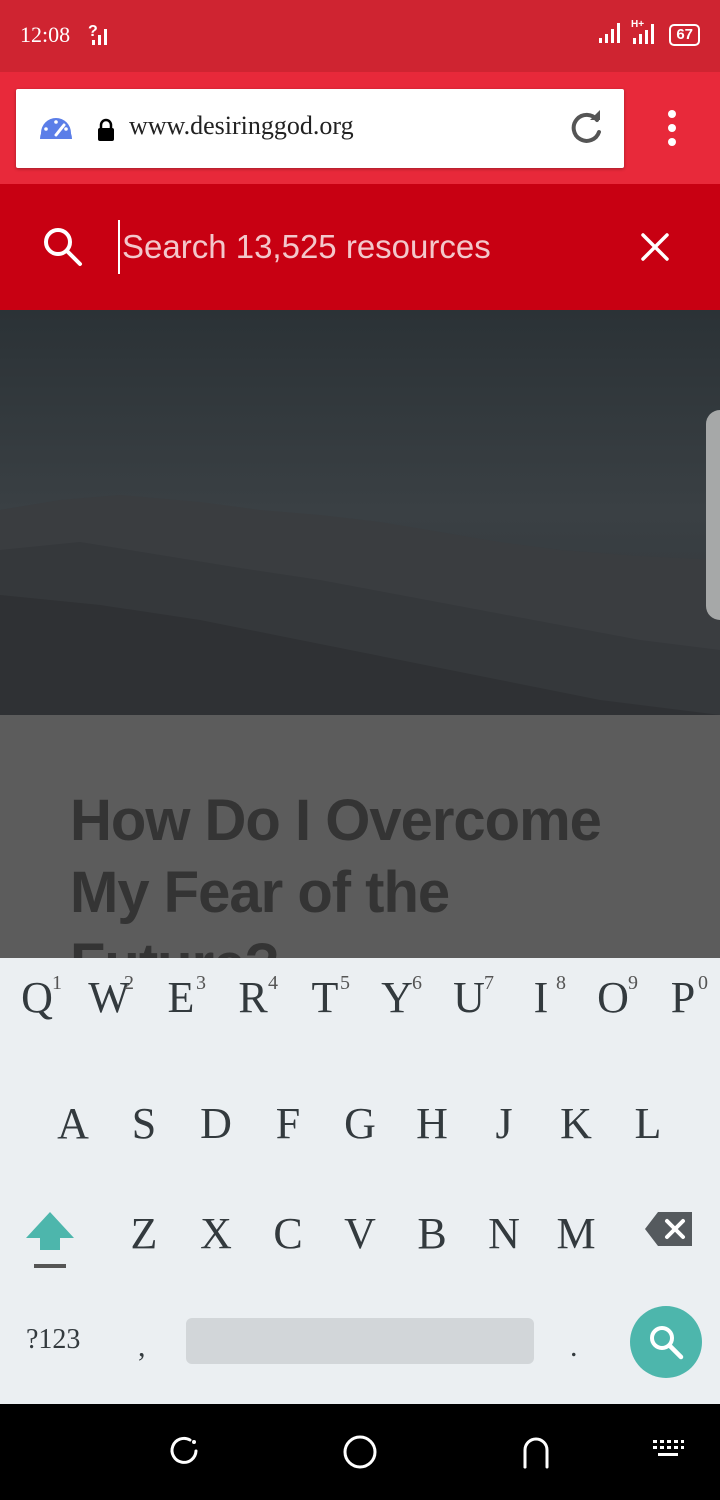 The width and height of the screenshot is (720, 1500). Describe the element at coordinates (614, 996) in the screenshot. I see `key-o: 9 O` at that location.